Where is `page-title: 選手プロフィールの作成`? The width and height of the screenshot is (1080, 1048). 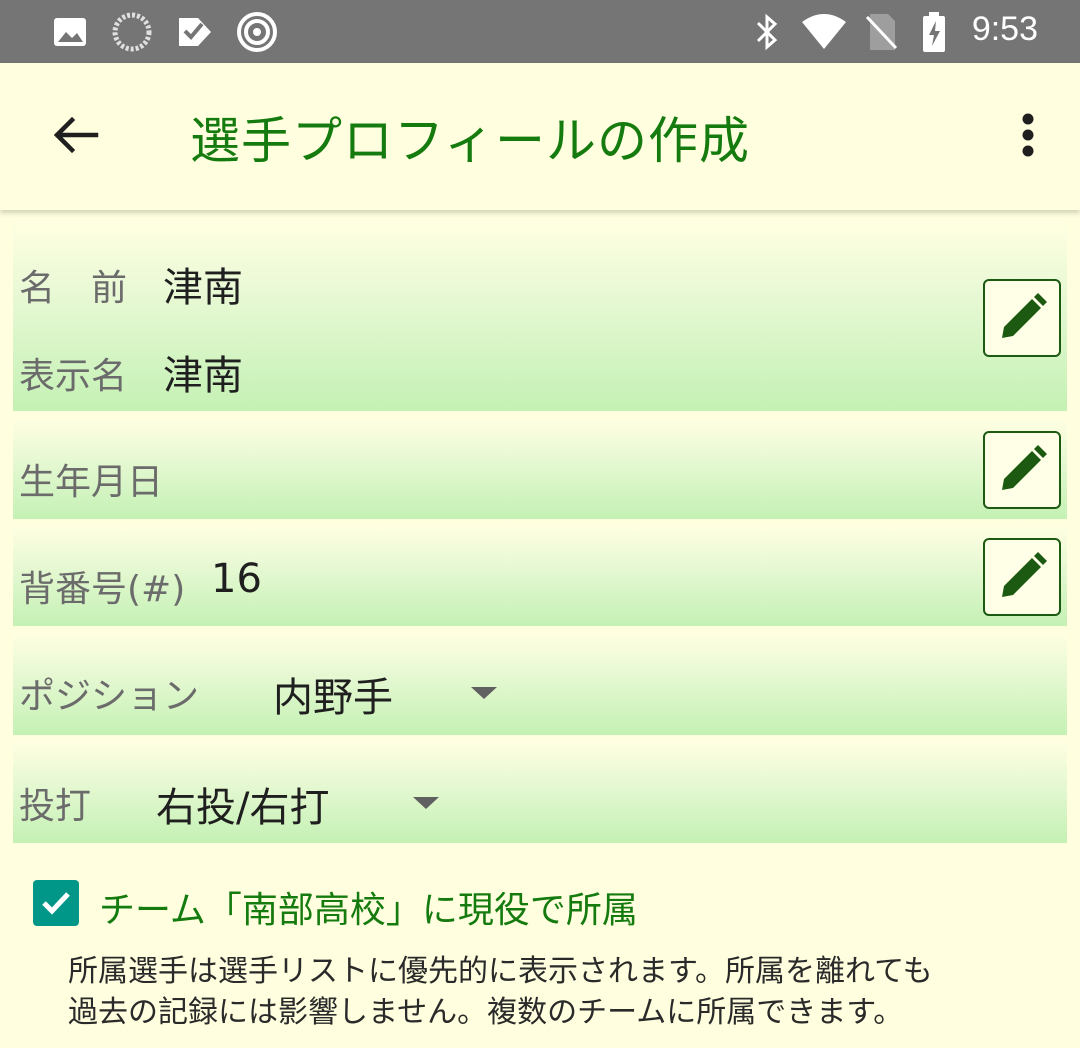
page-title: 選手プロフィールの作成 is located at coordinates (470, 141).